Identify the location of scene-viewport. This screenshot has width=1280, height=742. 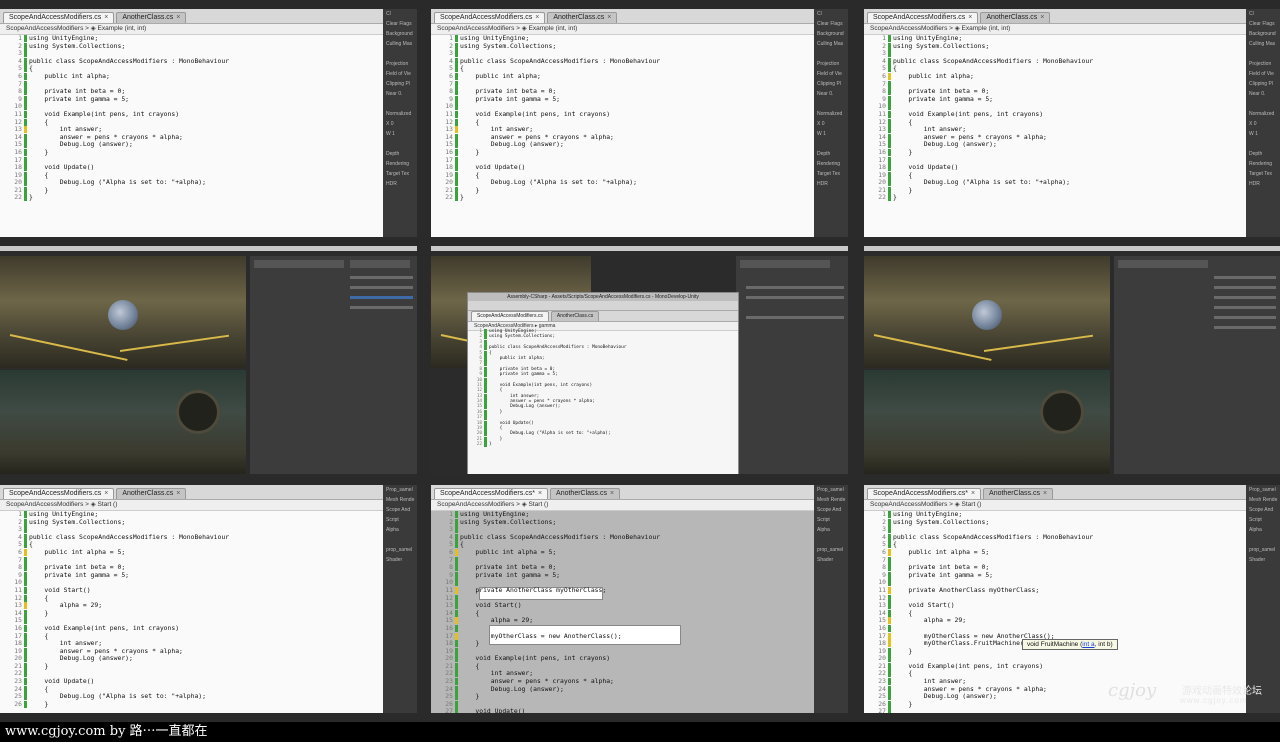
(123, 312).